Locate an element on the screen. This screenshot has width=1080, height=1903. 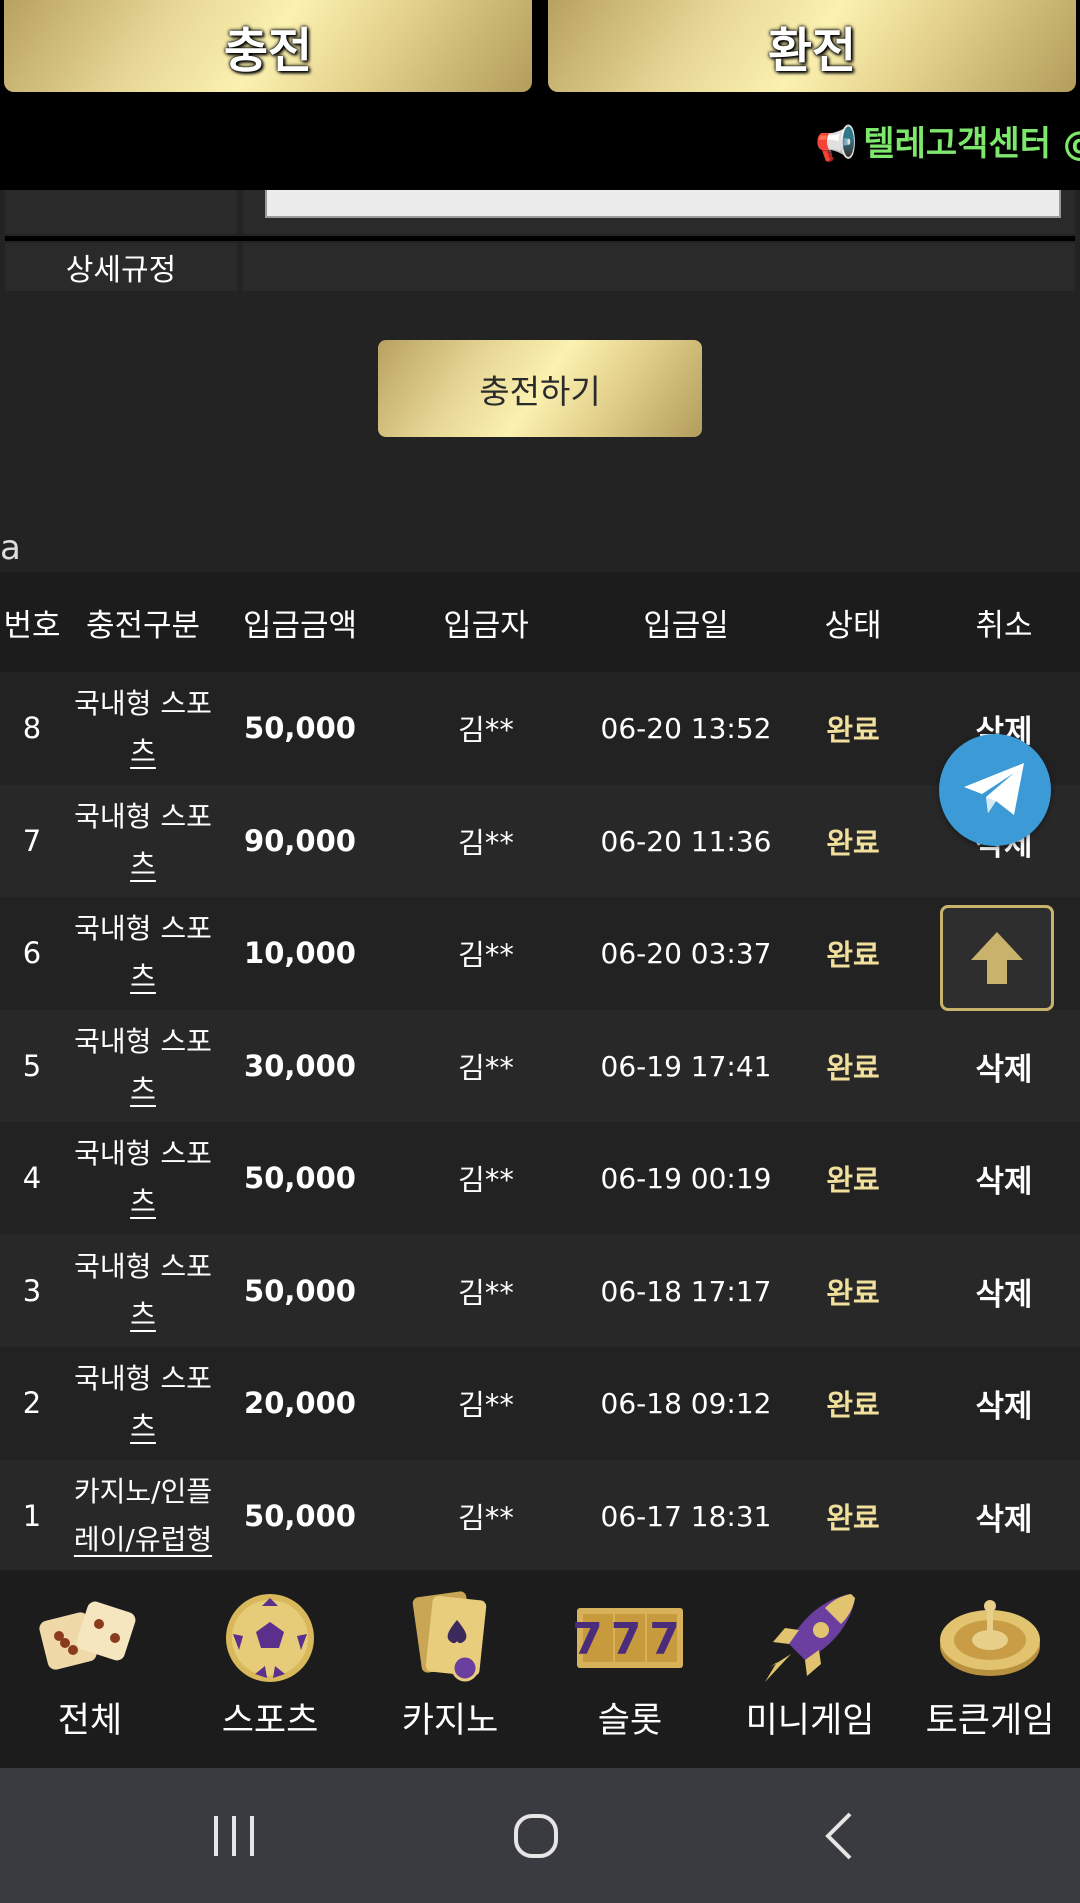
cell-date: 06-18 09:12 is located at coordinates (686, 1403).